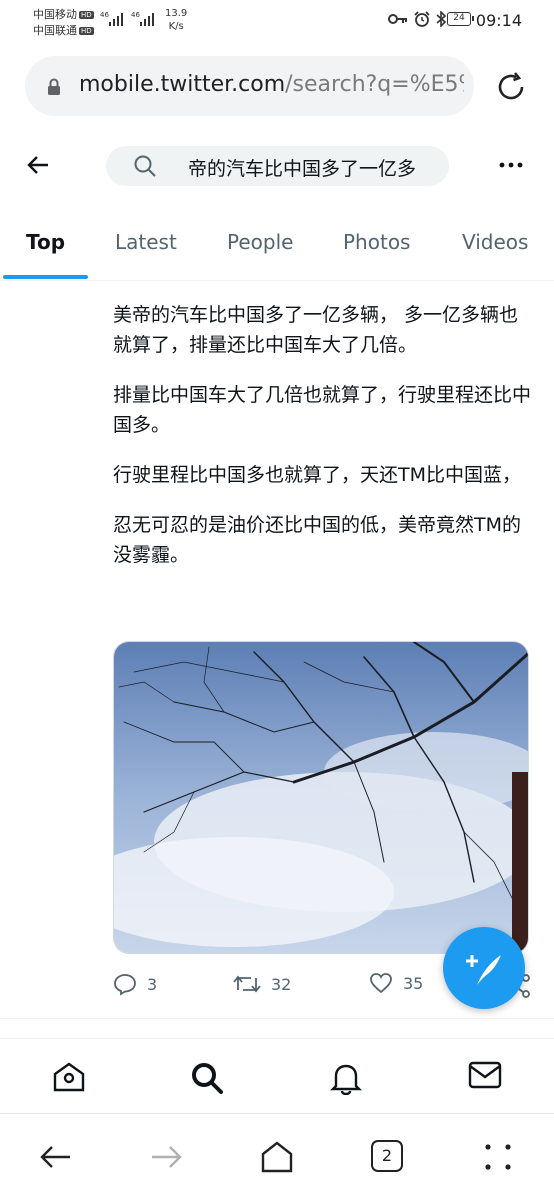 The width and height of the screenshot is (554, 1200). I want to click on lock-icon, so click(54, 86).